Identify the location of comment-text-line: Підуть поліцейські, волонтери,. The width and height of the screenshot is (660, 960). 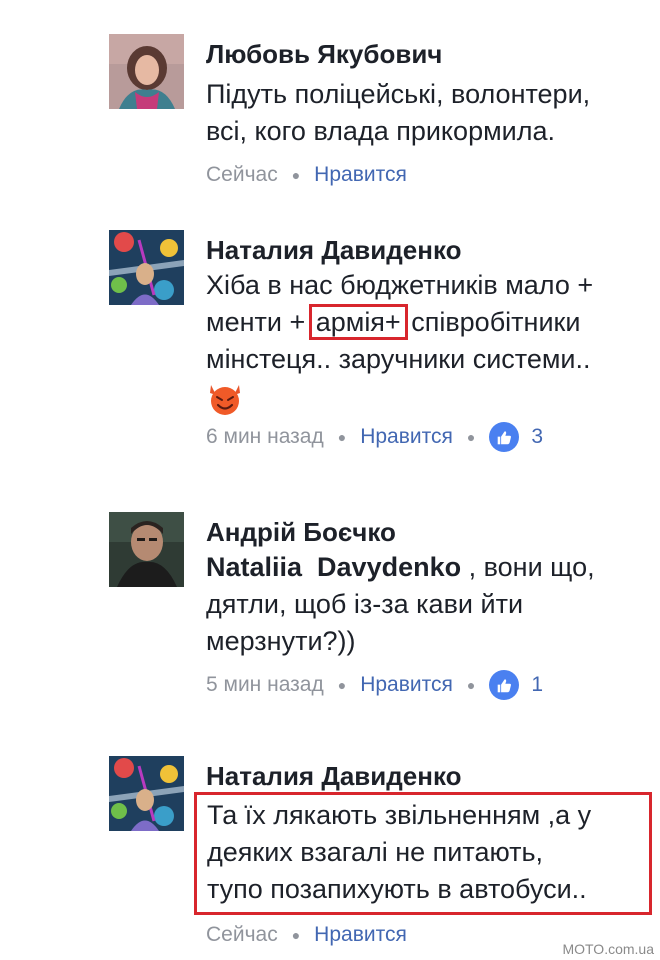
(398, 94).